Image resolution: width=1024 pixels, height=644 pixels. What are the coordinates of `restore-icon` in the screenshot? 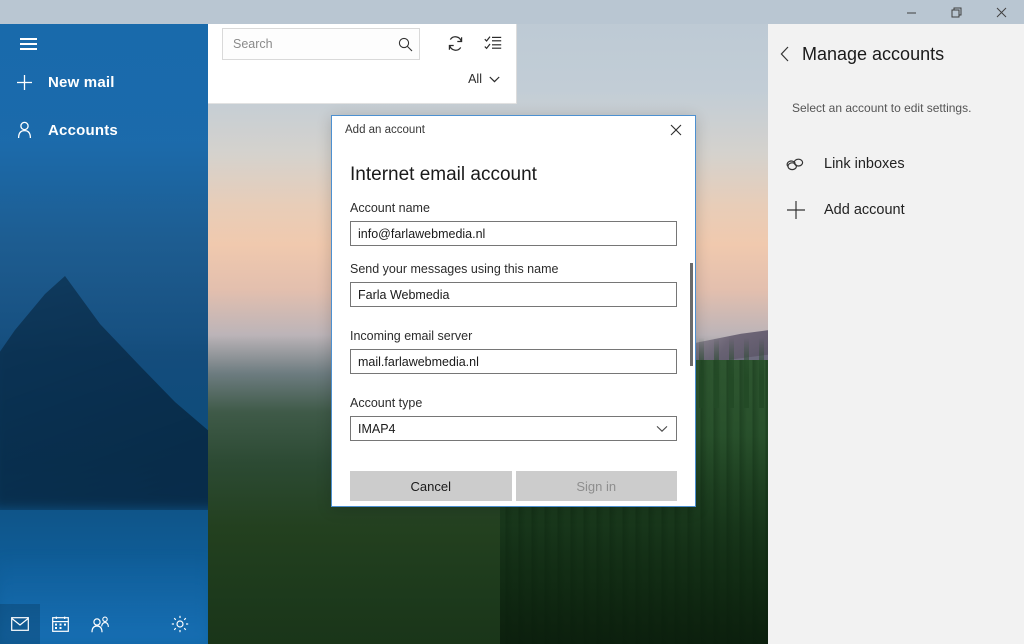 It's located at (956, 12).